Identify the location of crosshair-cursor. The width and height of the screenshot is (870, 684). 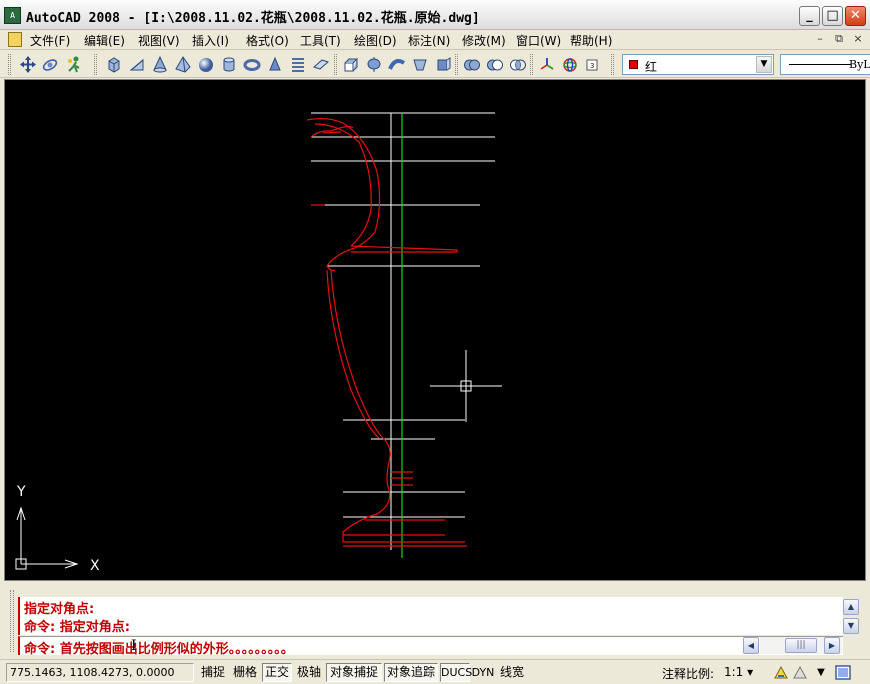
(466, 386).